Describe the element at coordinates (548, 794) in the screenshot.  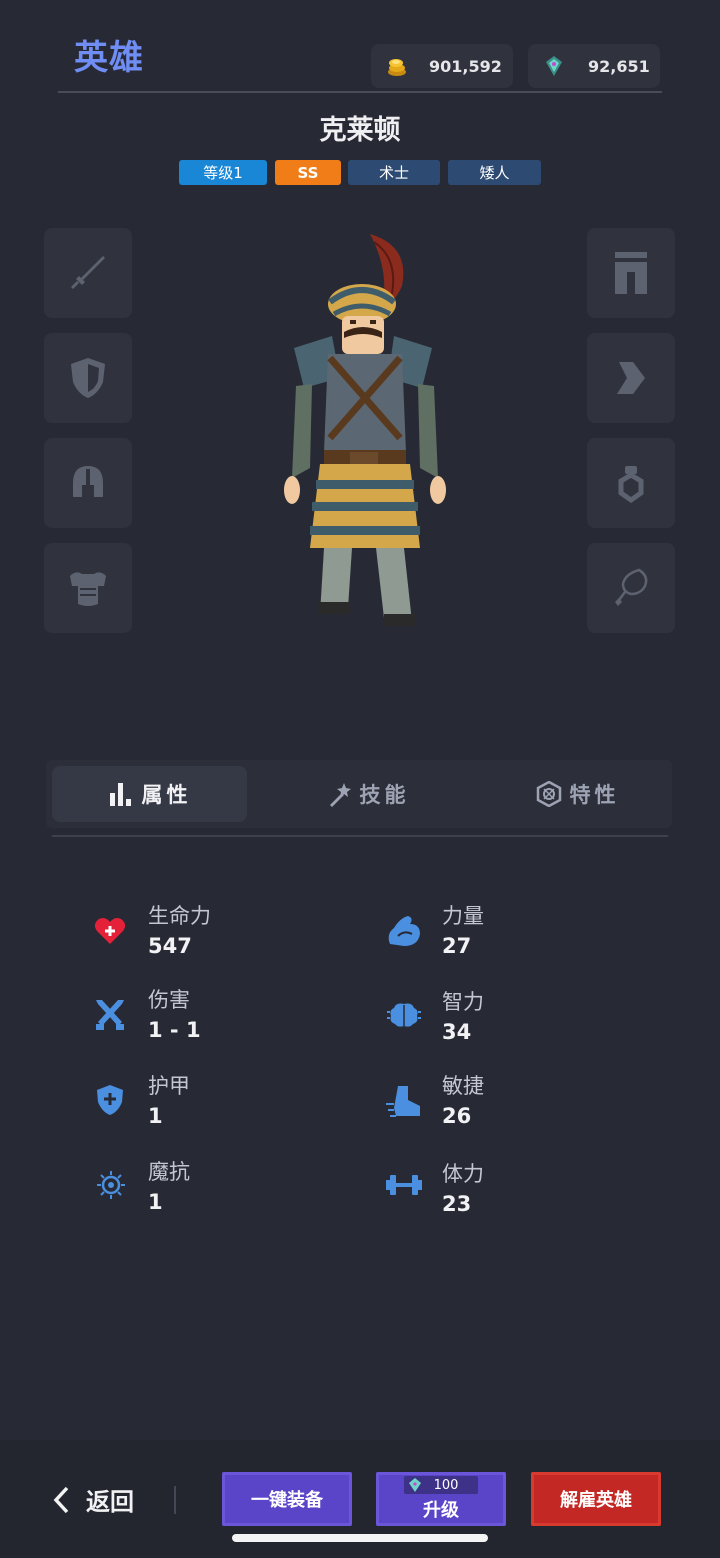
I see `trait-badge-icon` at that location.